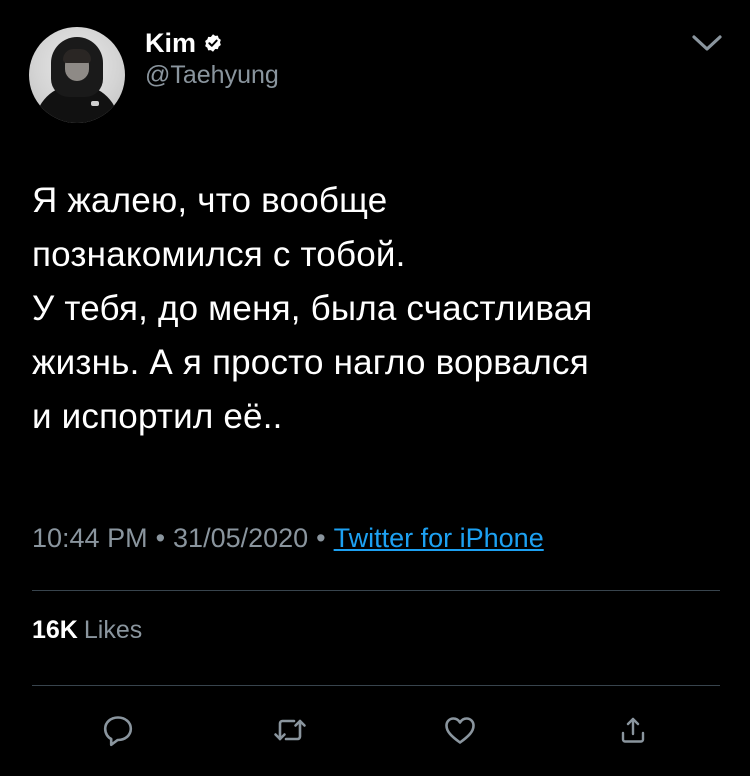 The width and height of the screenshot is (750, 776). I want to click on tweet-time: 10:44 PM, so click(90, 538).